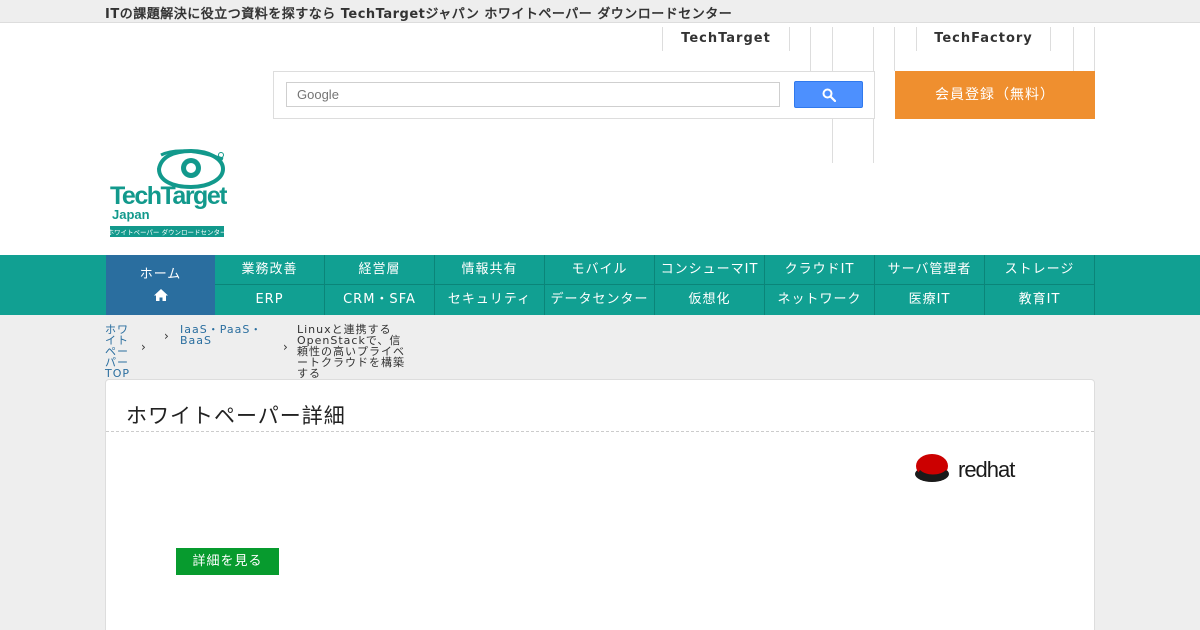 This screenshot has width=1200, height=630. I want to click on nav-item: 医療IT, so click(930, 300).